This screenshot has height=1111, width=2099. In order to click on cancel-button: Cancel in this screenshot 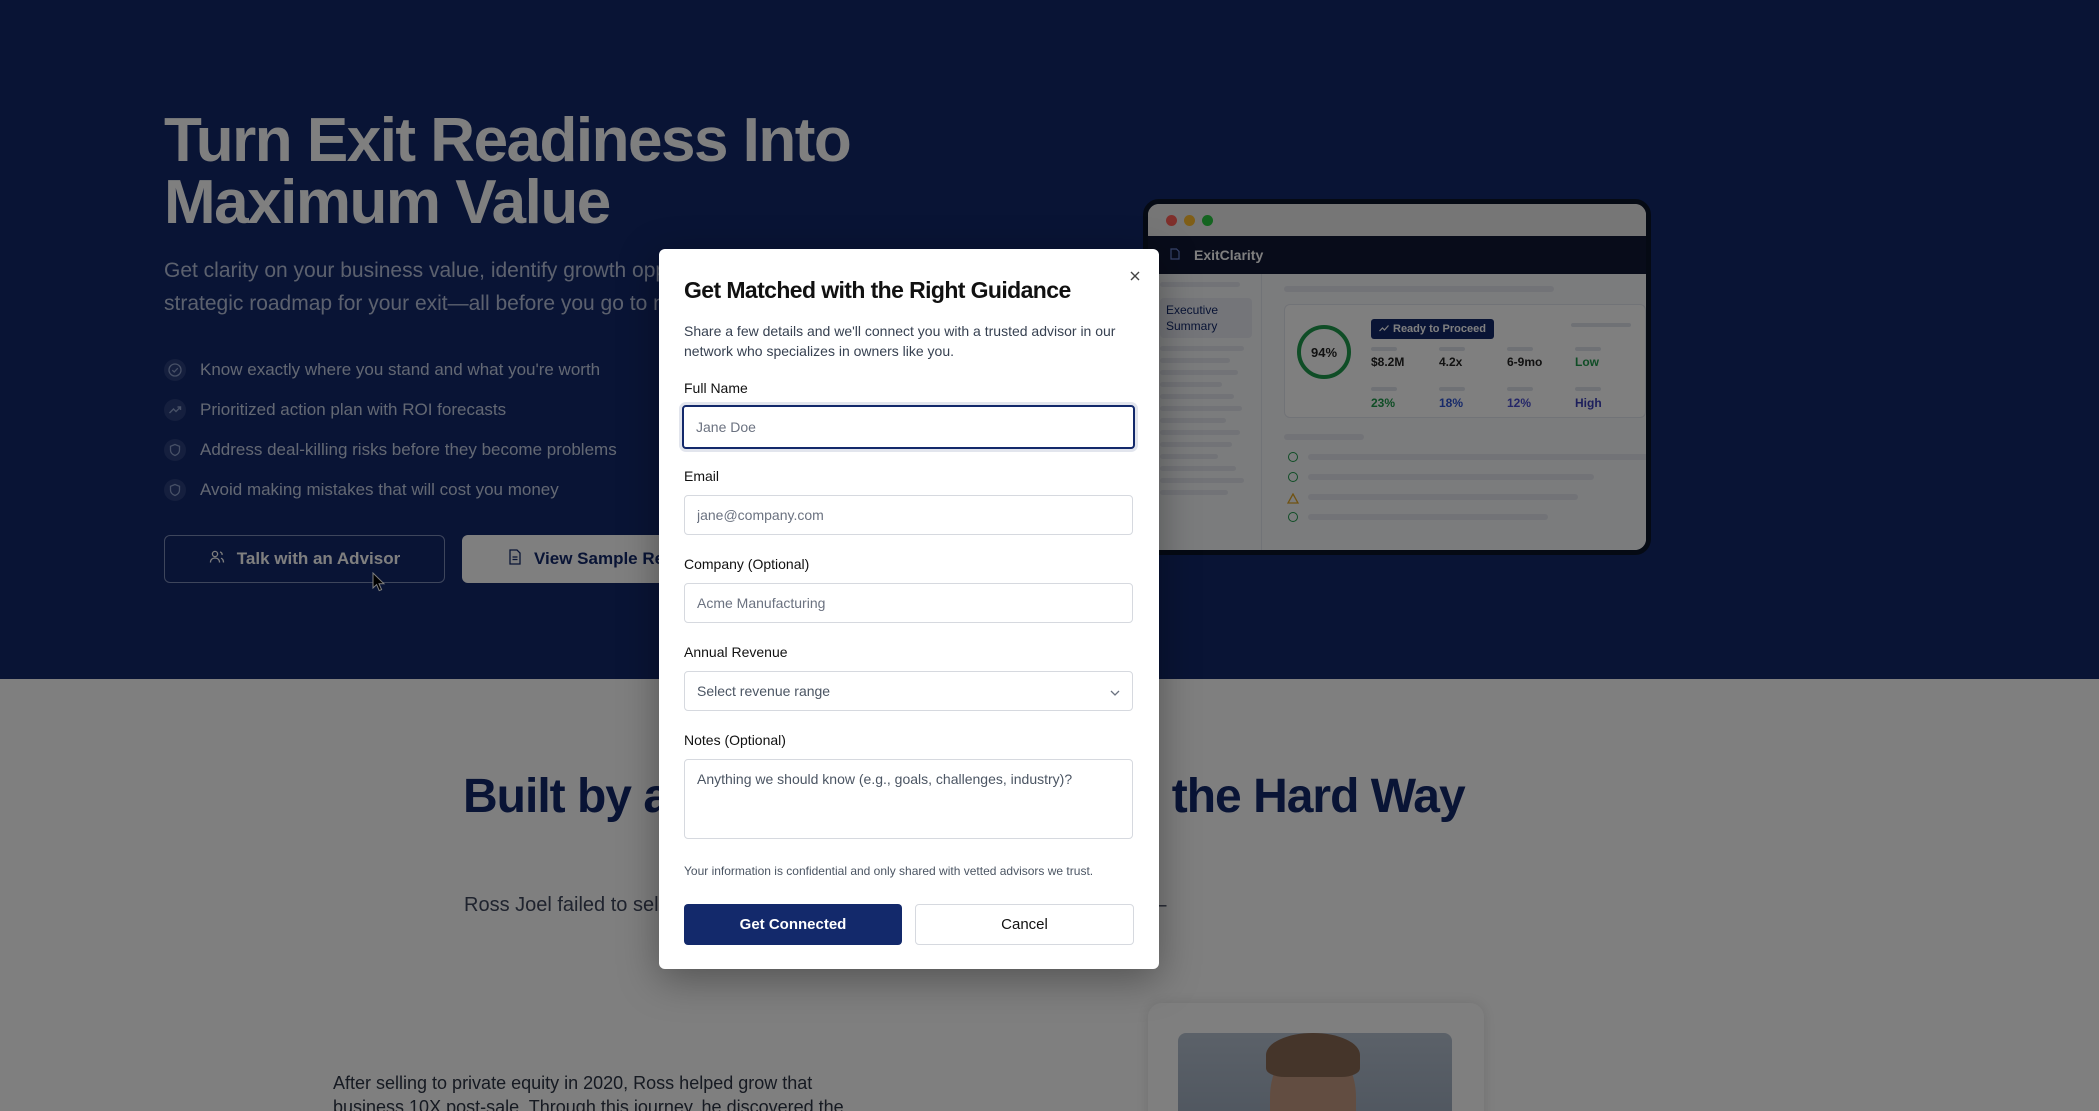, I will do `click(1024, 924)`.